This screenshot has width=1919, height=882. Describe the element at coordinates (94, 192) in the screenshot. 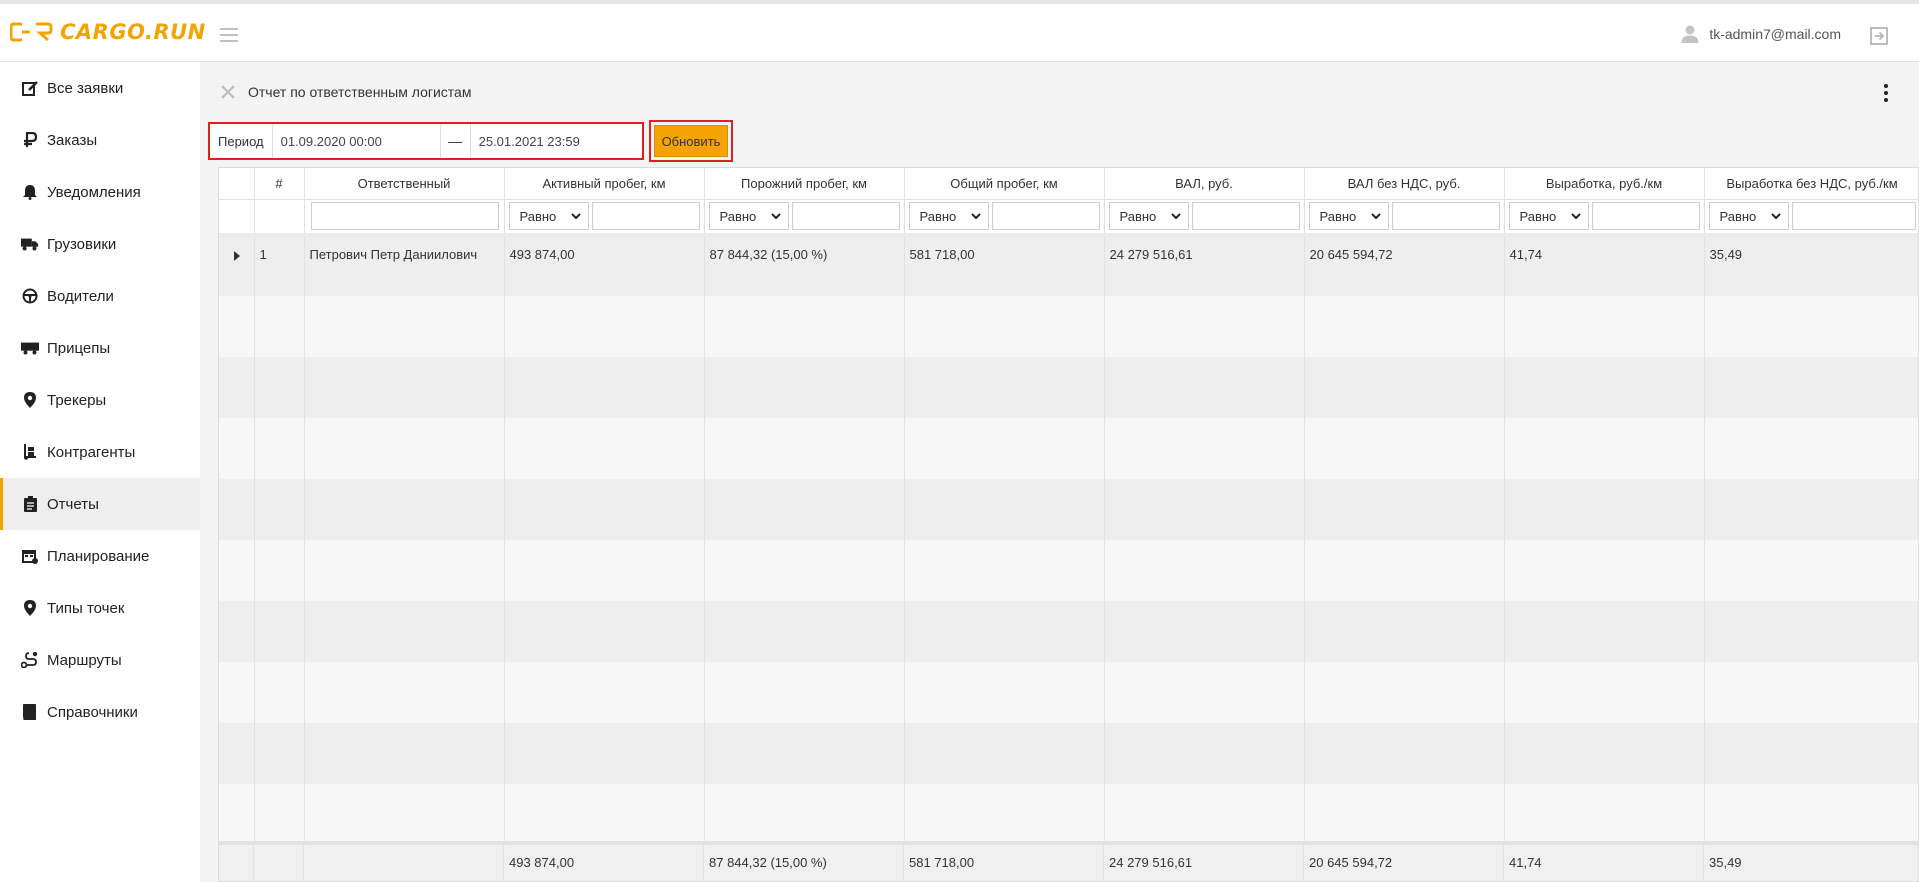

I see `sidebar-item-label: Уведомления` at that location.